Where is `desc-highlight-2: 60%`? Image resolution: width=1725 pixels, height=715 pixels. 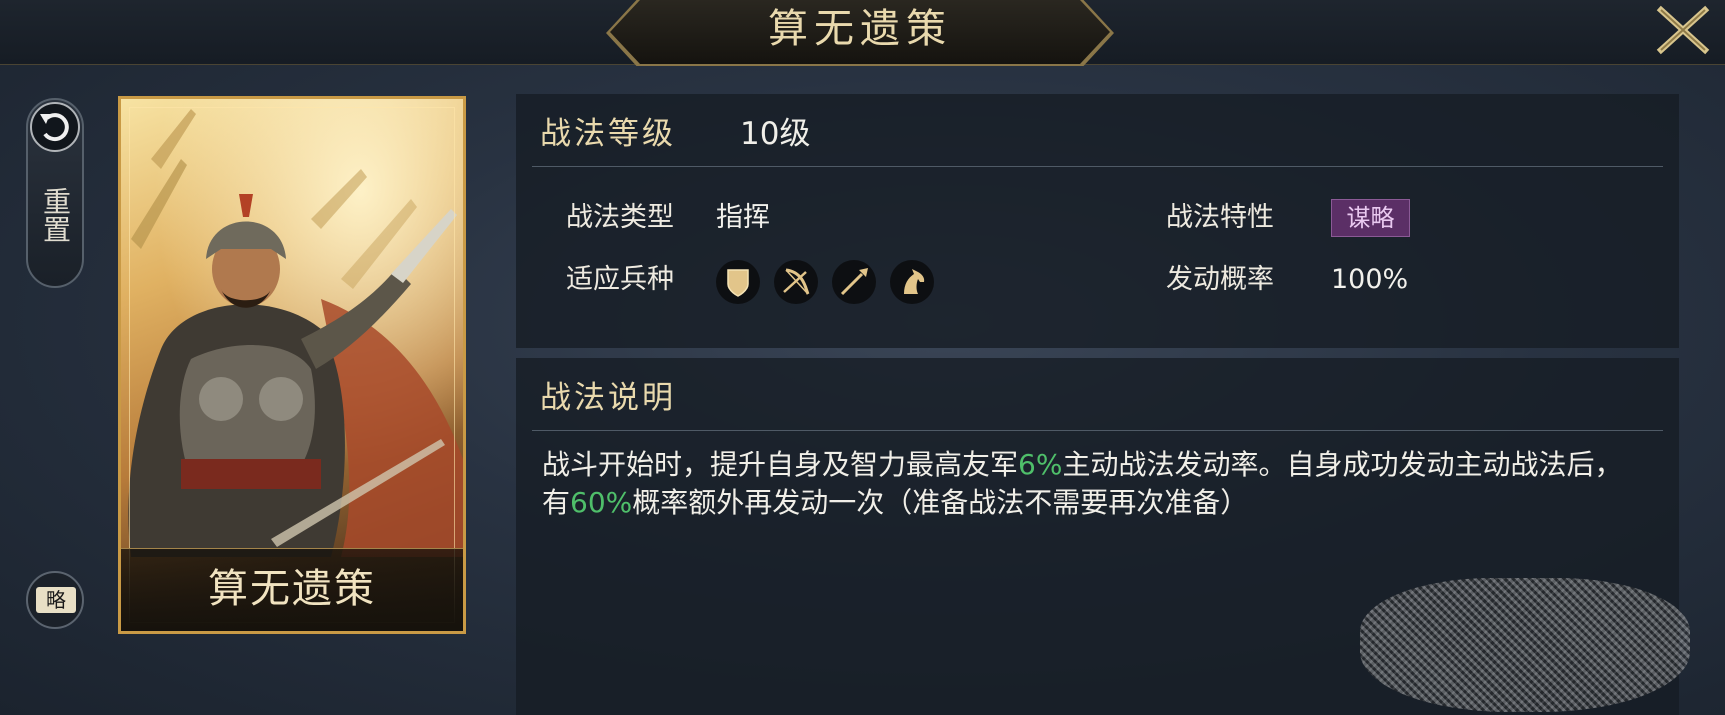 desc-highlight-2: 60% is located at coordinates (601, 502).